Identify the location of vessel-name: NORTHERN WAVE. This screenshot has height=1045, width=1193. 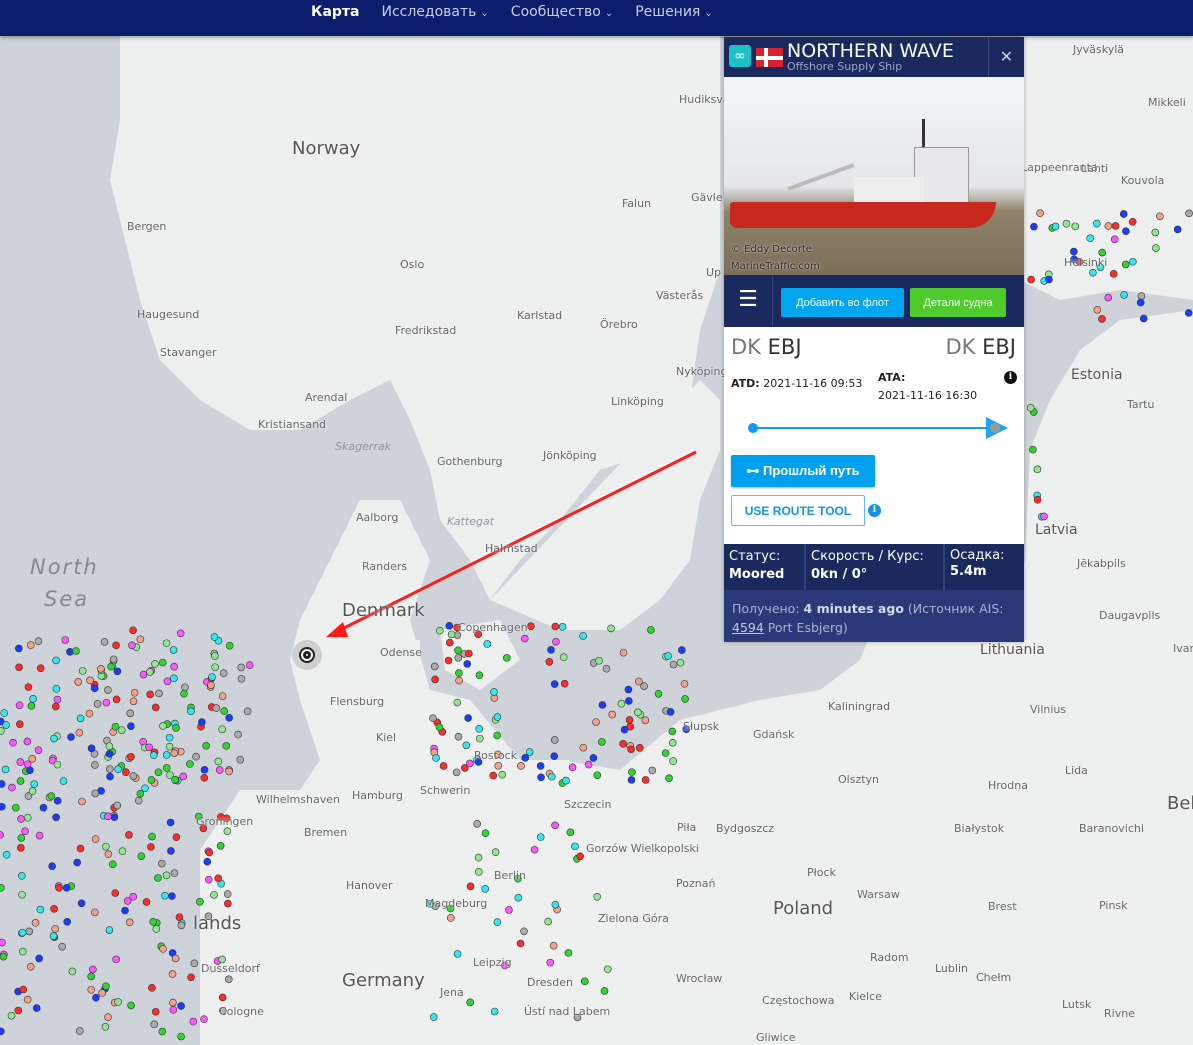
(870, 51).